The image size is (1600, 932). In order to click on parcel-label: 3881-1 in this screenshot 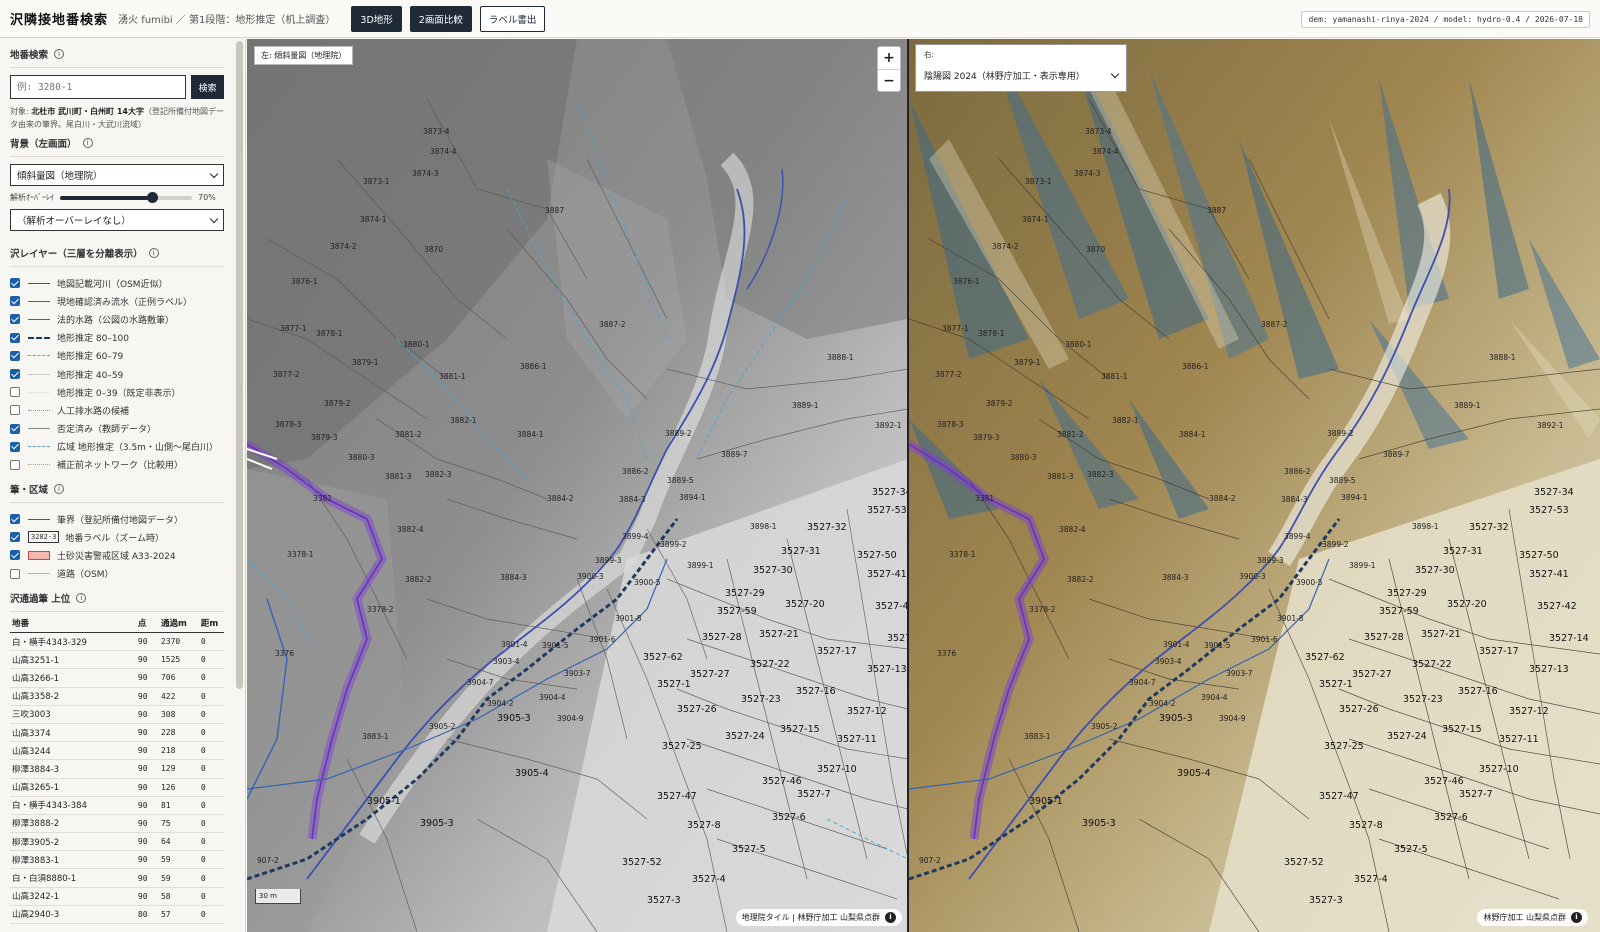, I will do `click(452, 376)`.